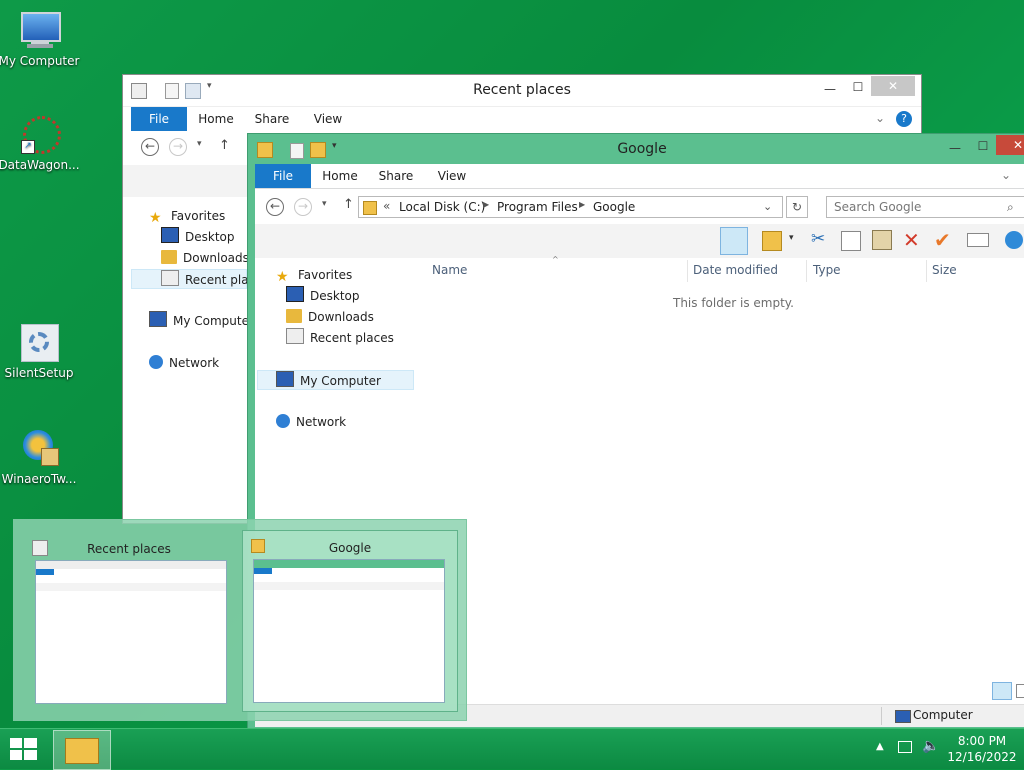 The width and height of the screenshot is (1024, 770). What do you see at coordinates (791, 238) in the screenshot?
I see `chevron-down-icon: ▾` at bounding box center [791, 238].